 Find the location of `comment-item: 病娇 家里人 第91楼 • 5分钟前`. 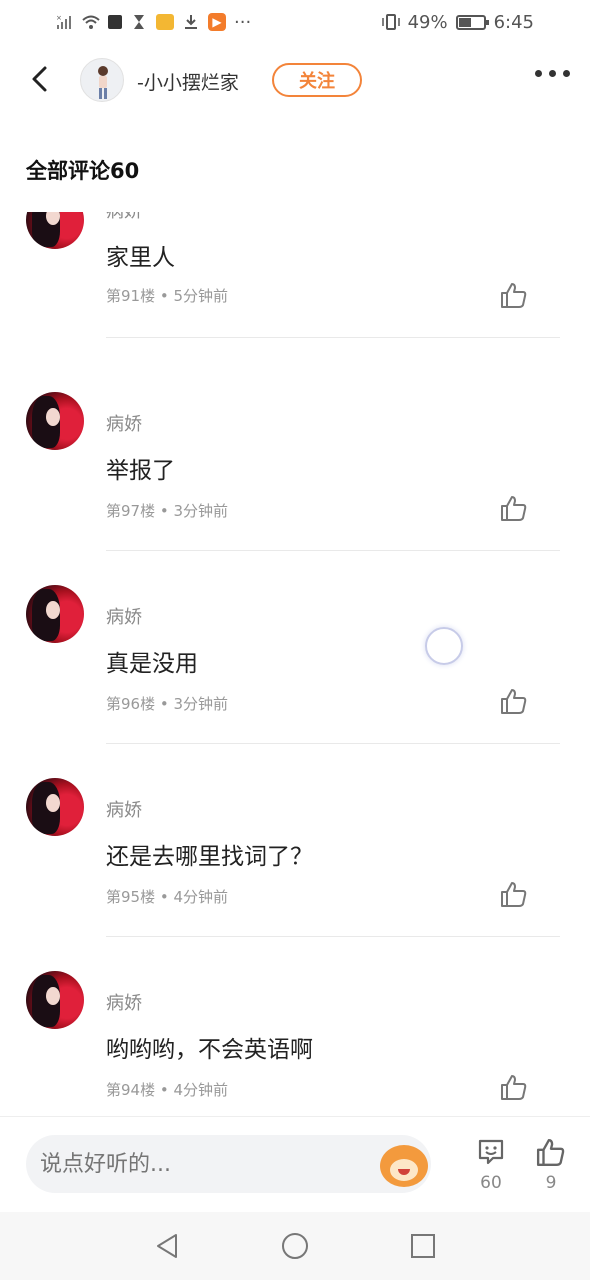

comment-item: 病娇 家里人 第91楼 • 5分钟前 is located at coordinates (295, 298).